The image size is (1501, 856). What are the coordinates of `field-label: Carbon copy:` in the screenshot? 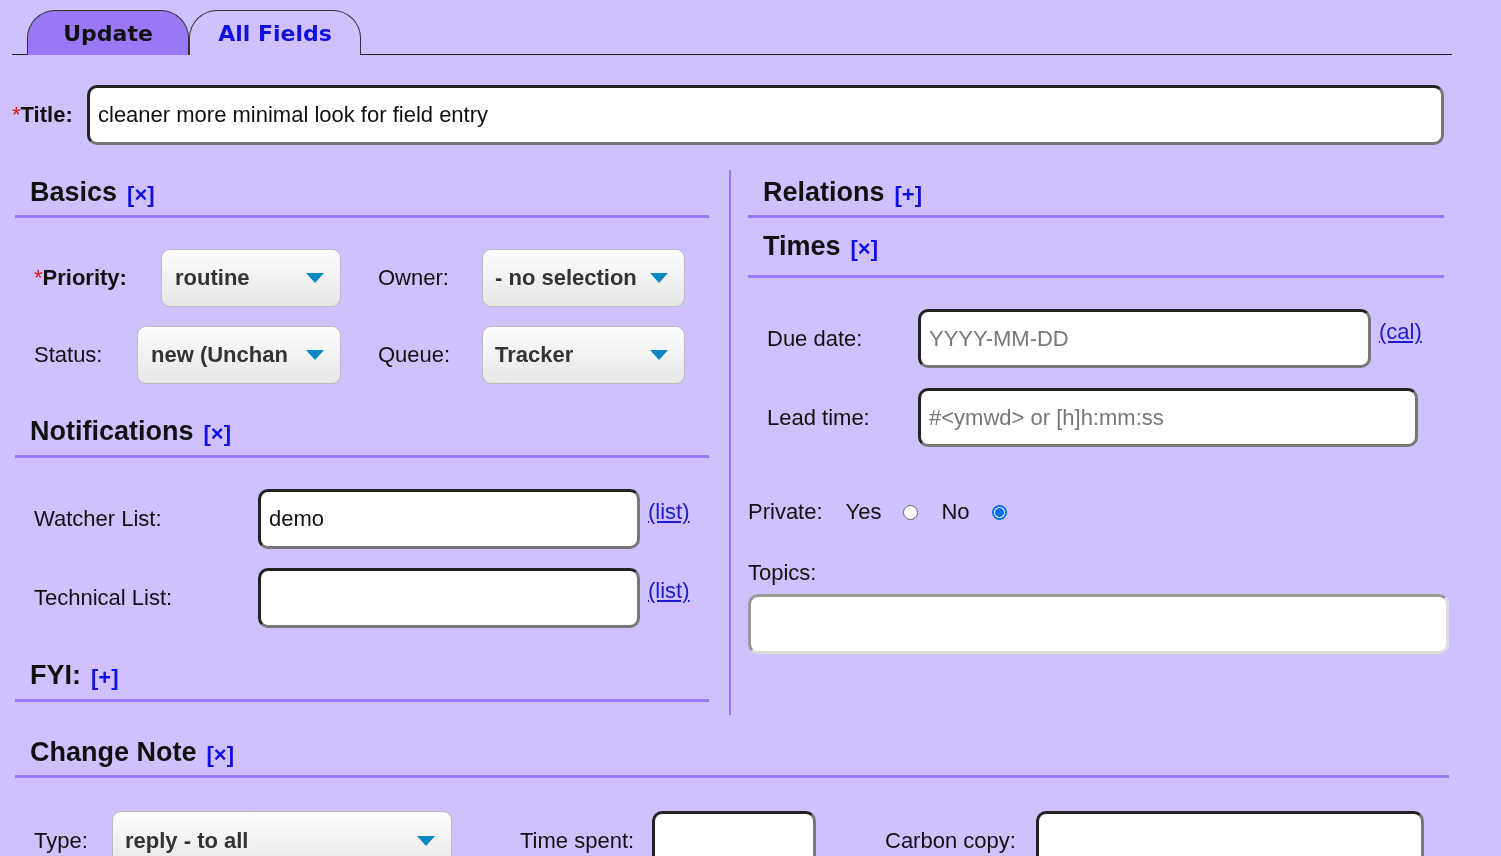 It's located at (951, 841).